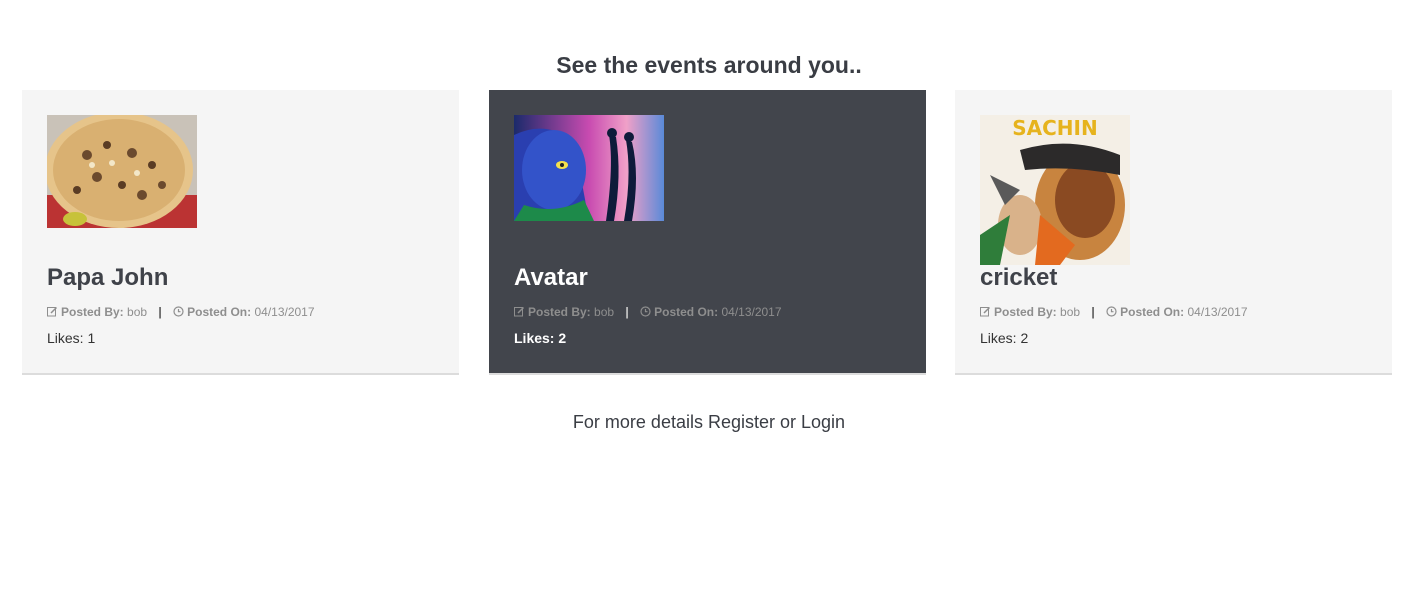  I want to click on footer-cta: For more details Register or Login, so click(709, 422).